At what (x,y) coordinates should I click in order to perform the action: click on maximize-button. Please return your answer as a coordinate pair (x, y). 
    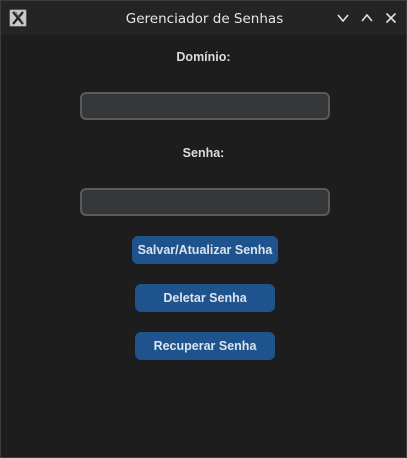
    Looking at the image, I should click on (367, 18).